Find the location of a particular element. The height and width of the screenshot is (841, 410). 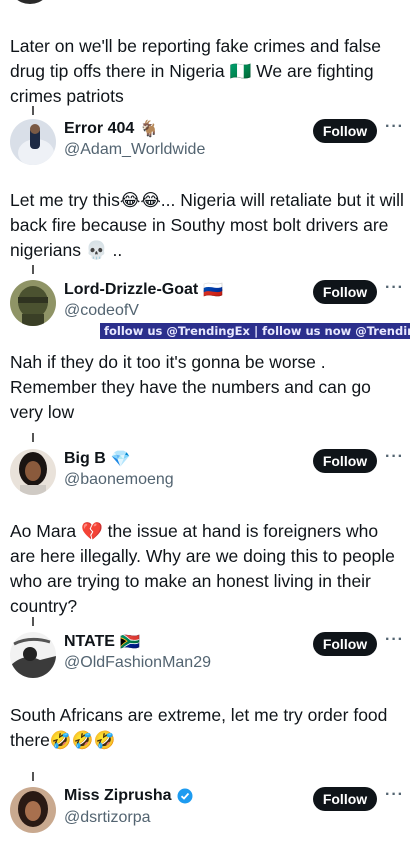

name-text: NTATE is located at coordinates (89, 641).